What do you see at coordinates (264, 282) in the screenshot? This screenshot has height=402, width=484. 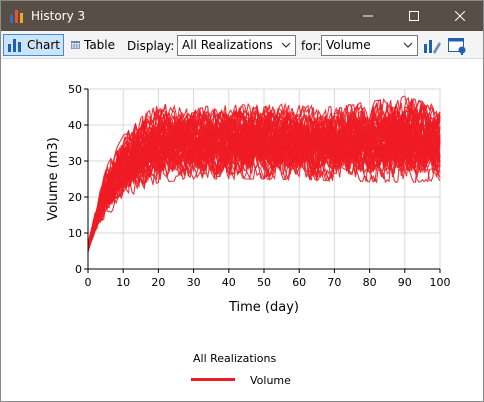 I see `x-tick-label: 50` at bounding box center [264, 282].